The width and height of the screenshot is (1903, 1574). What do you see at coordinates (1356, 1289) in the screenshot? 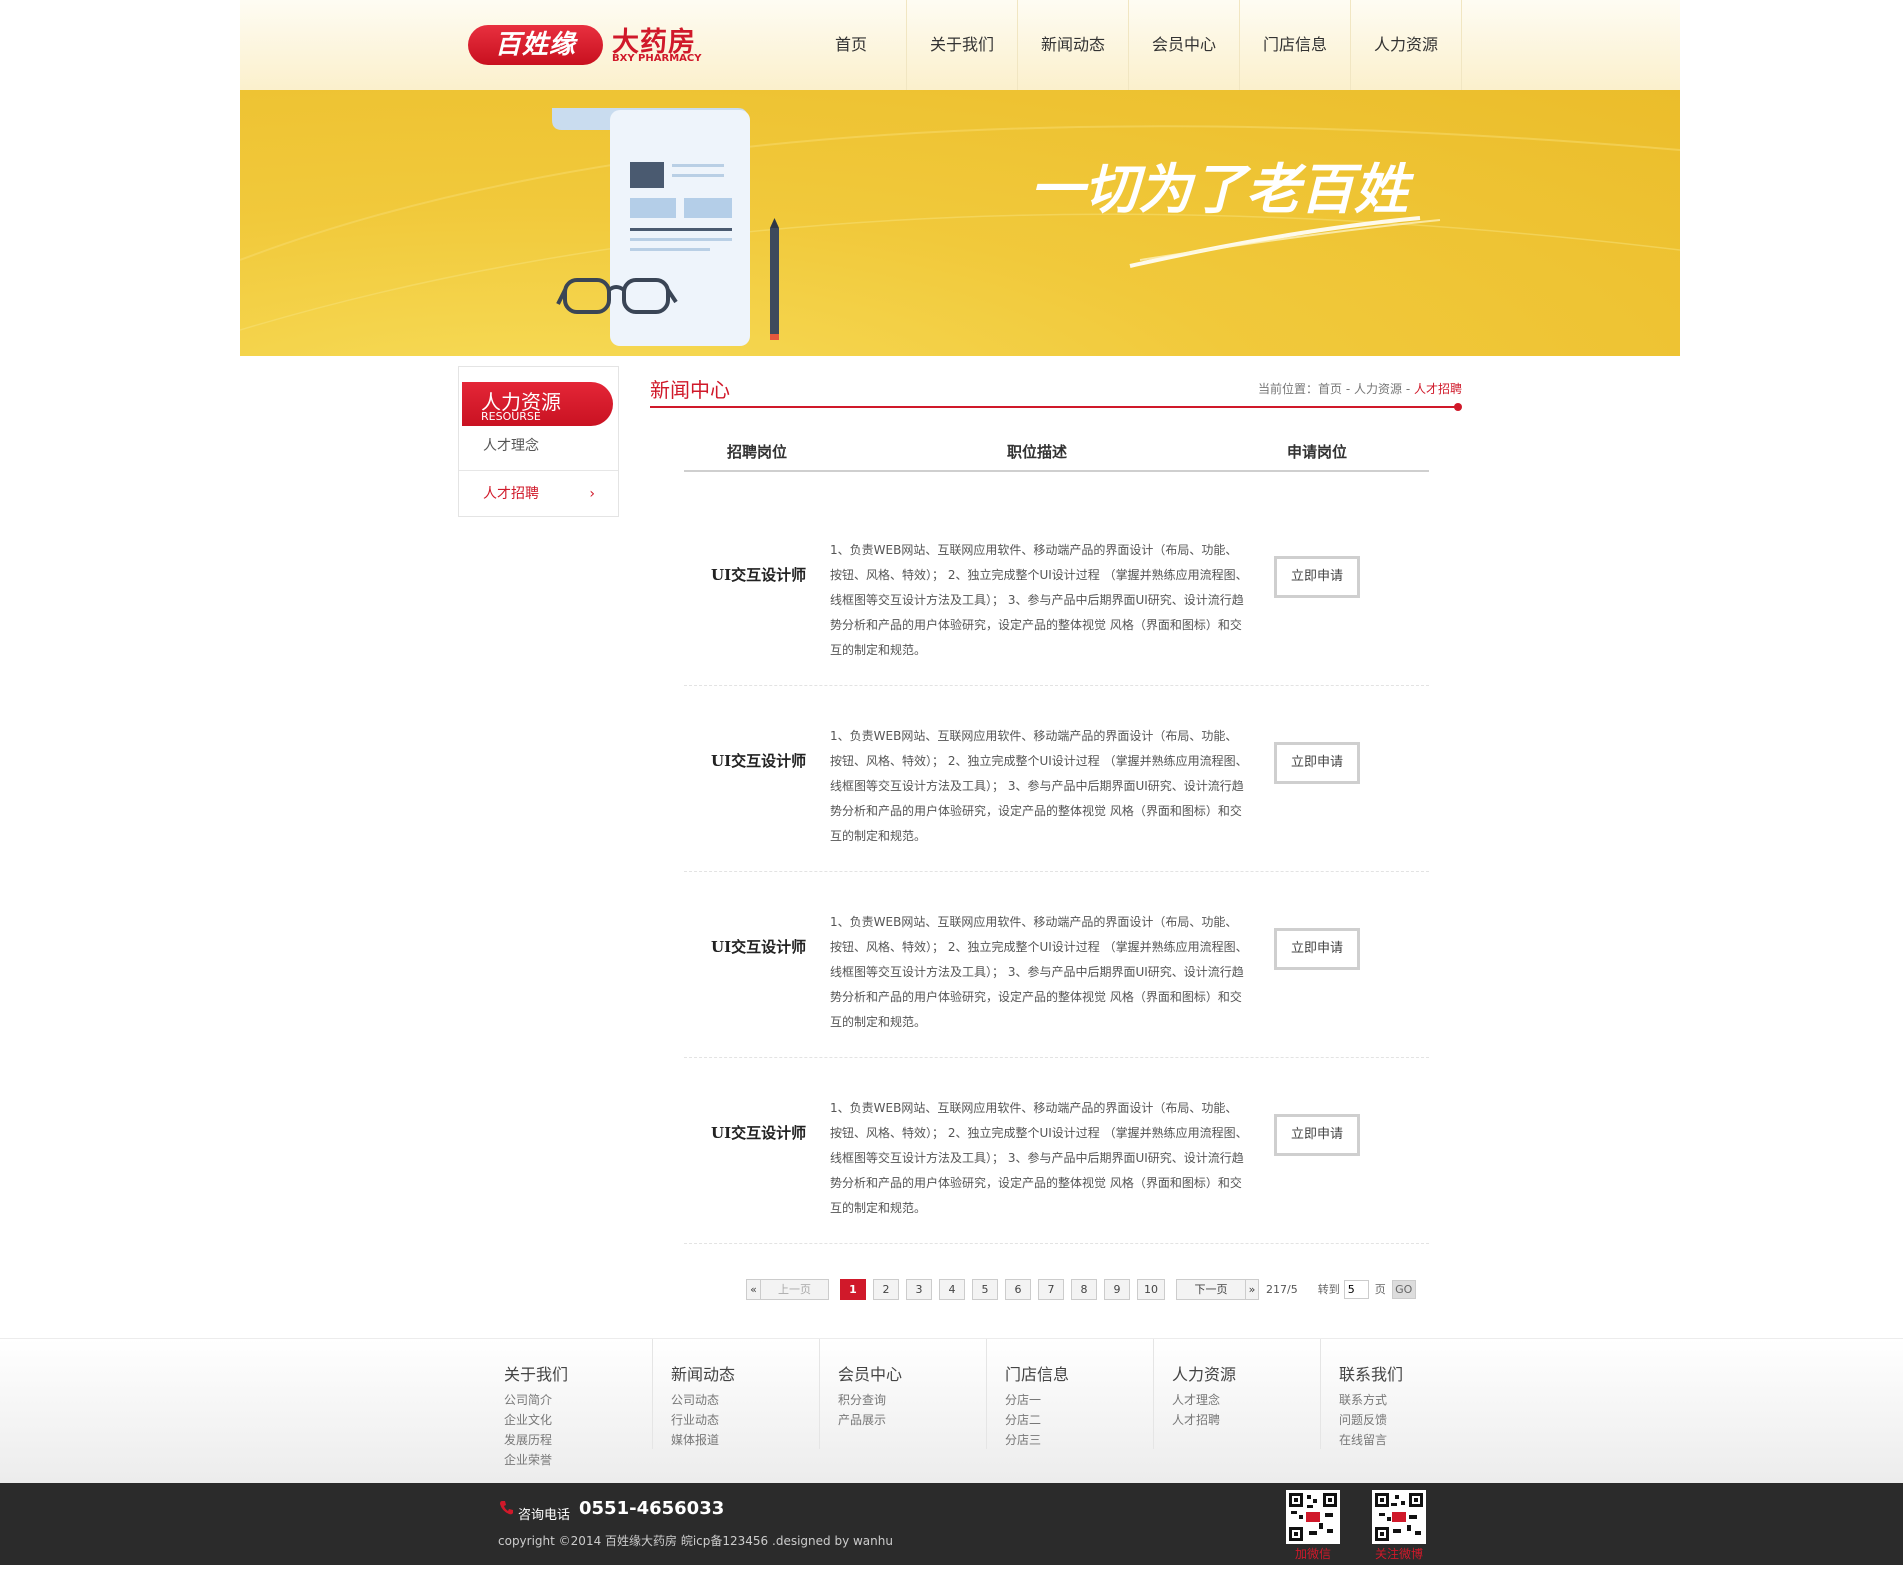
I see `goto-page-input` at bounding box center [1356, 1289].